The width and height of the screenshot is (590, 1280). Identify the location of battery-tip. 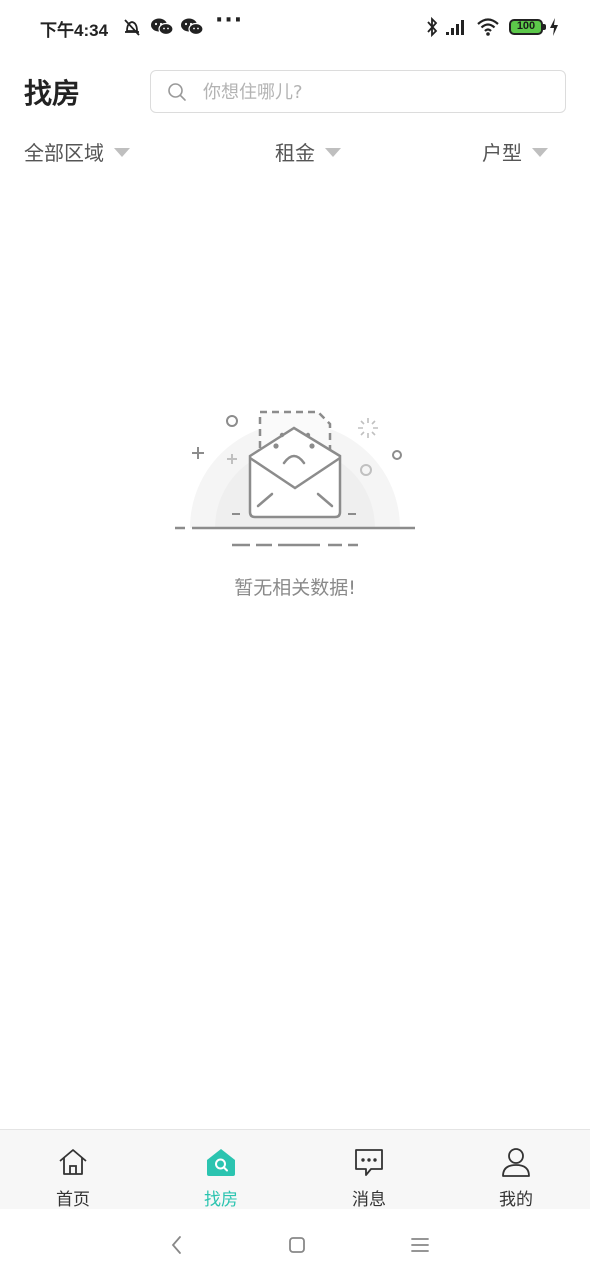
(544, 27).